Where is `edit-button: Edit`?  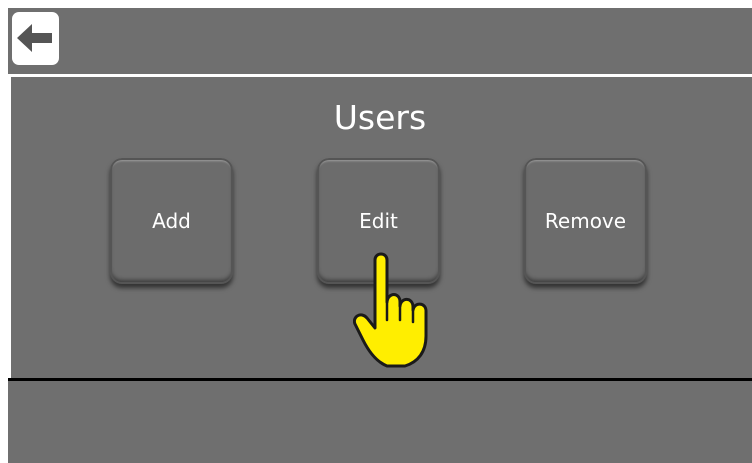
edit-button: Edit is located at coordinates (378, 221).